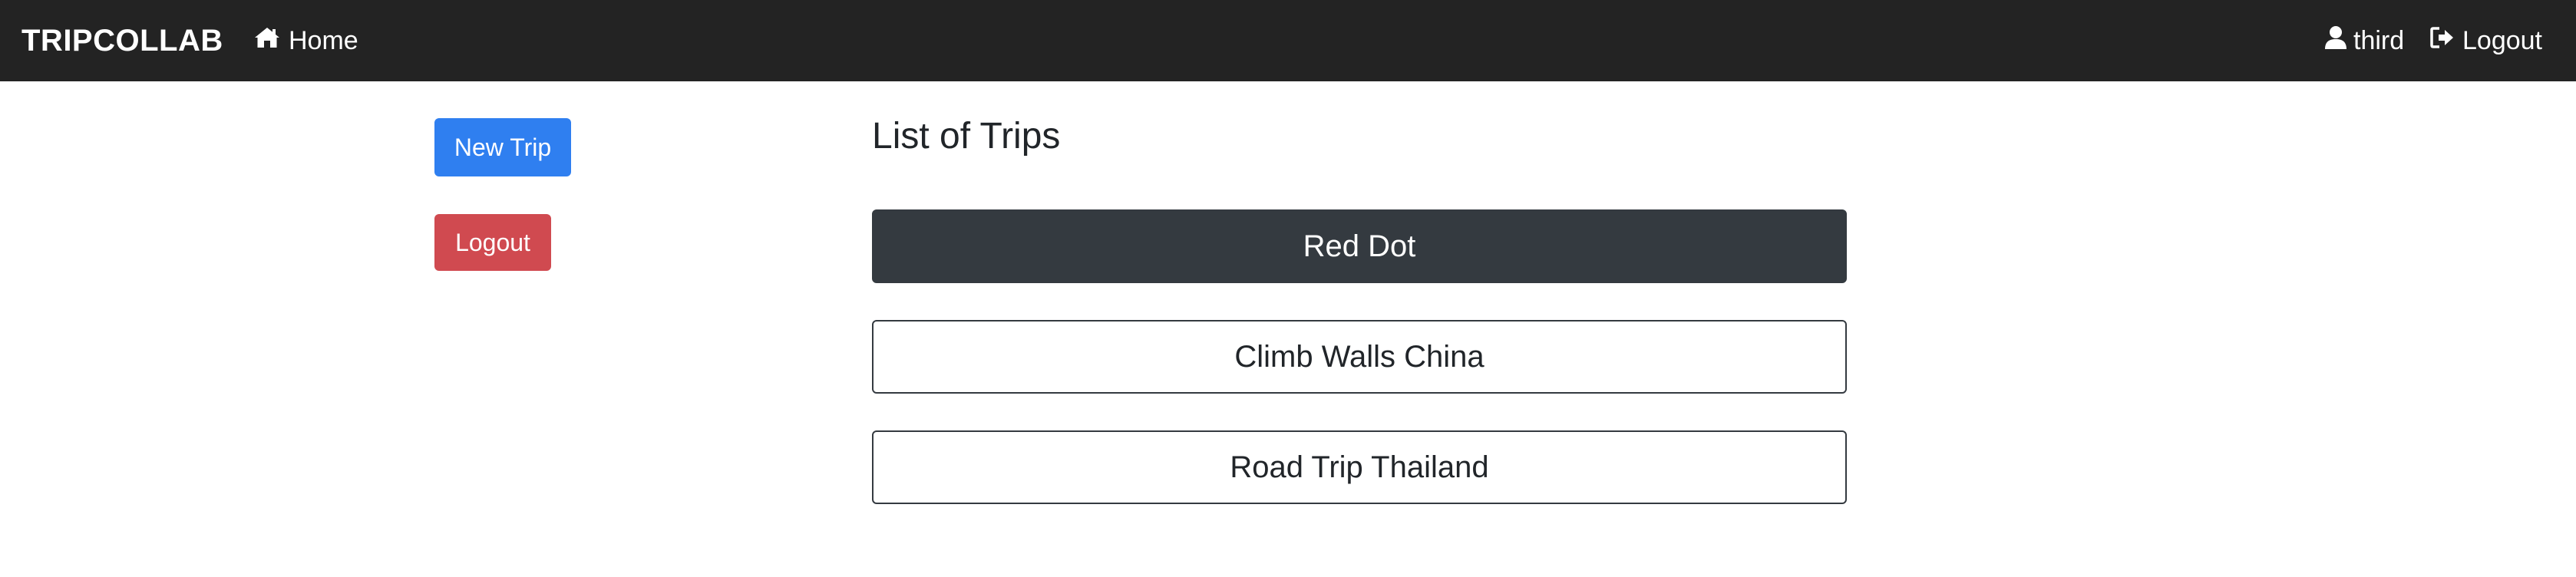 This screenshot has height=577, width=2576. What do you see at coordinates (966, 136) in the screenshot?
I see `page-title: List of Trips` at bounding box center [966, 136].